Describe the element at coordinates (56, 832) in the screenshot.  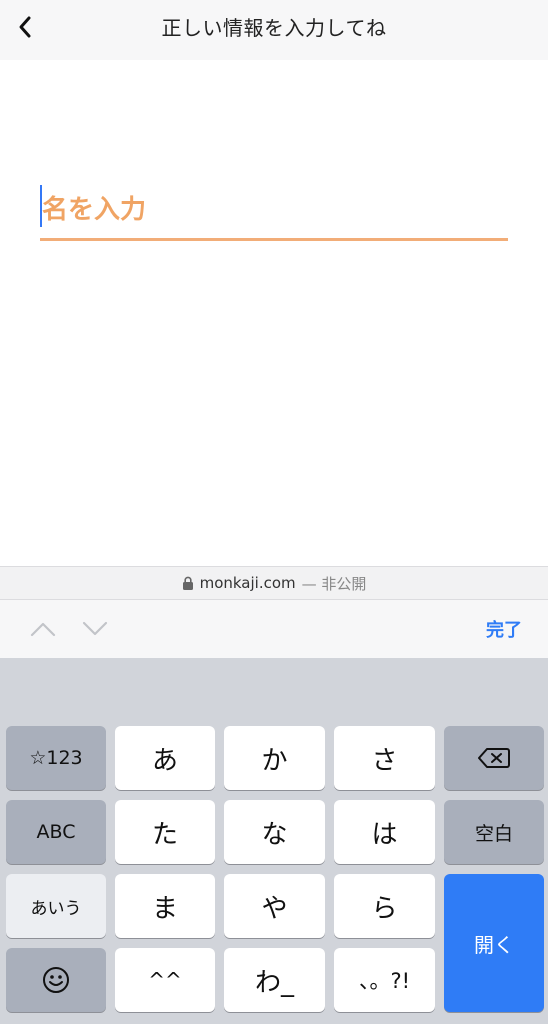
I see `key-abc: ABC` at that location.